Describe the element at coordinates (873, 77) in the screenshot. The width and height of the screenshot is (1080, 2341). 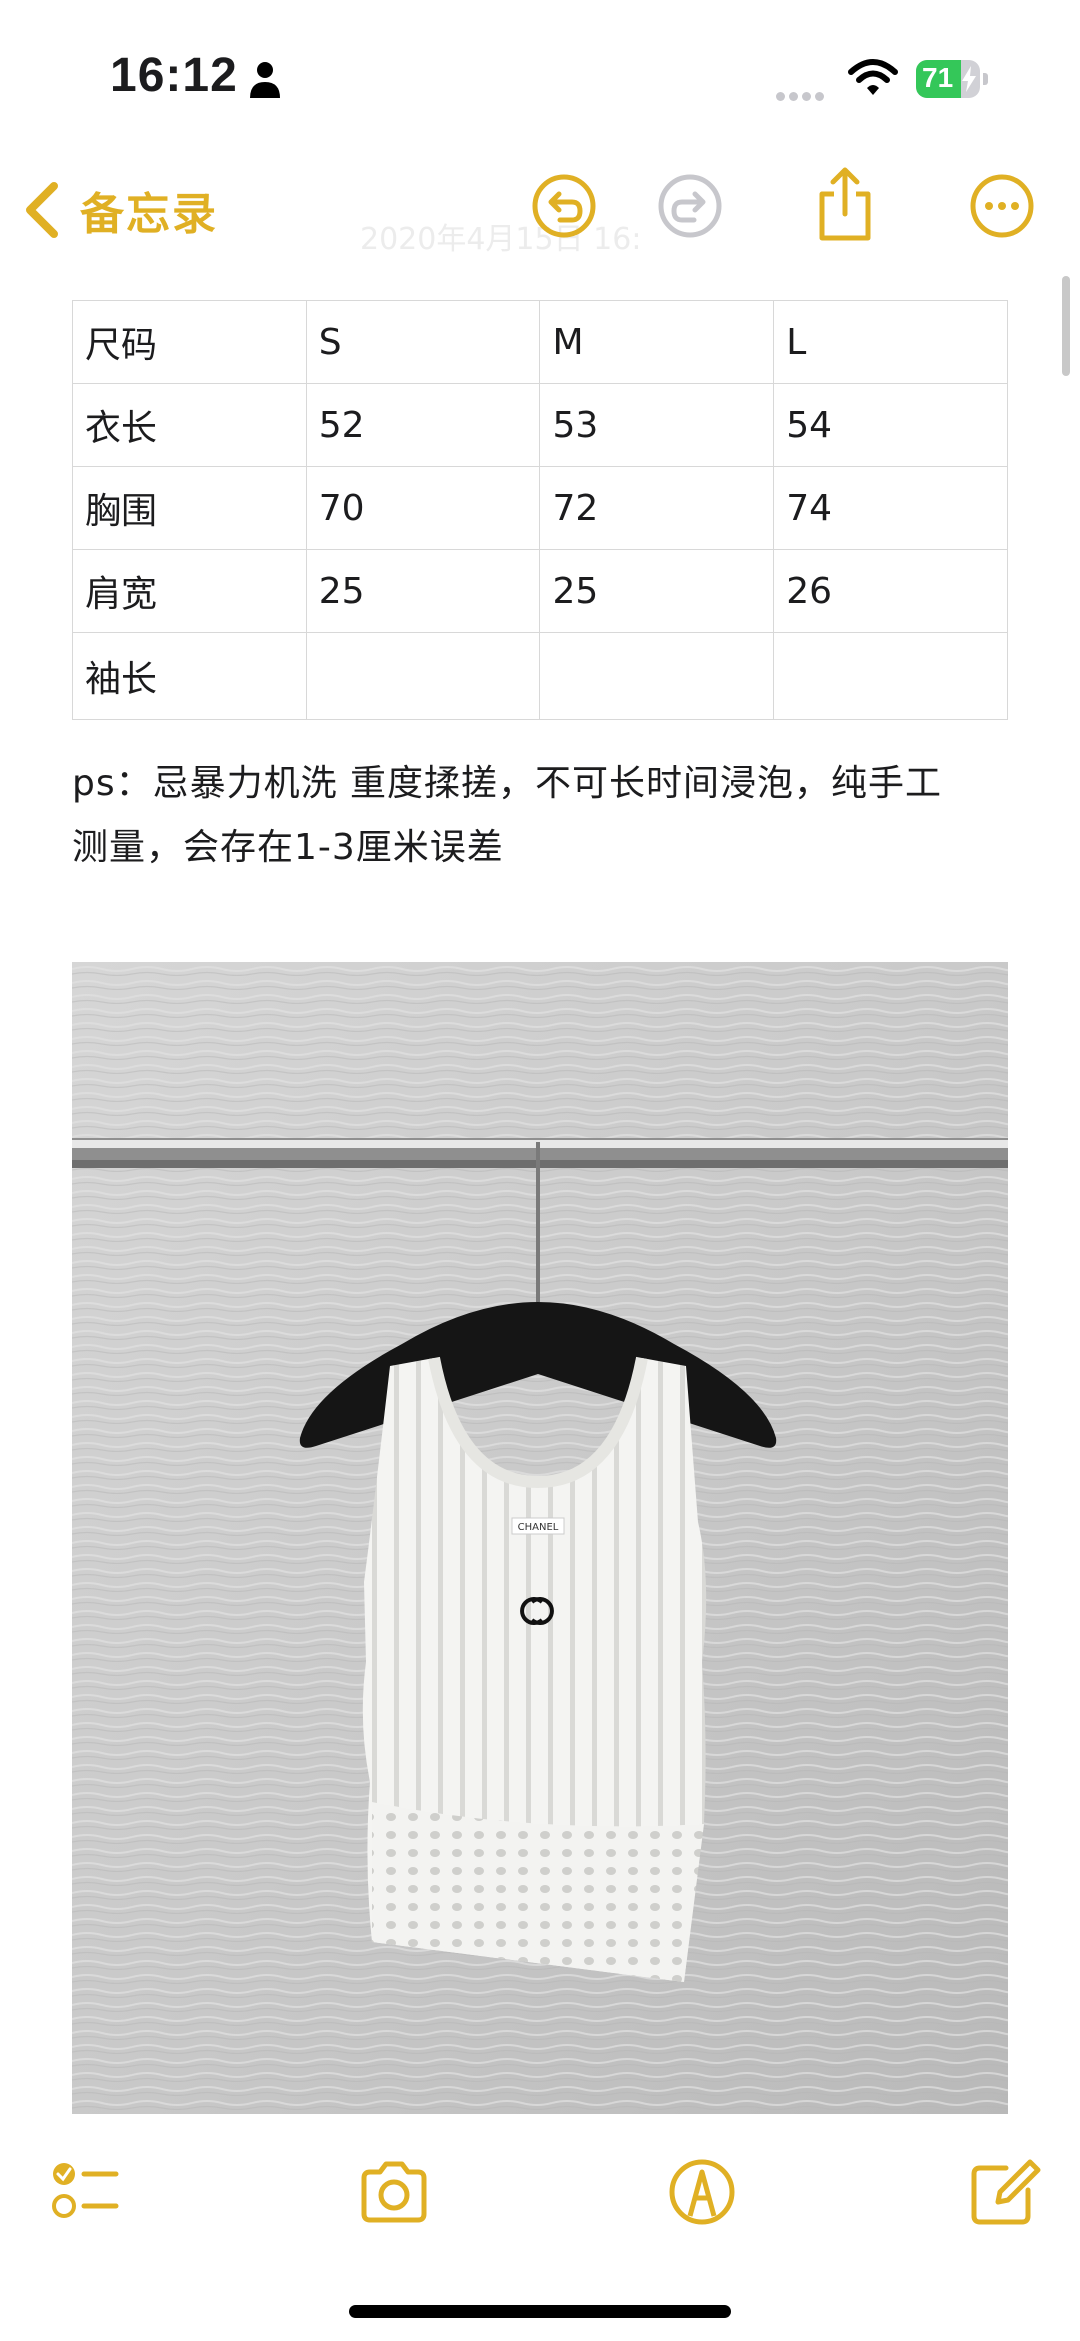
I see `wifi-icon` at that location.